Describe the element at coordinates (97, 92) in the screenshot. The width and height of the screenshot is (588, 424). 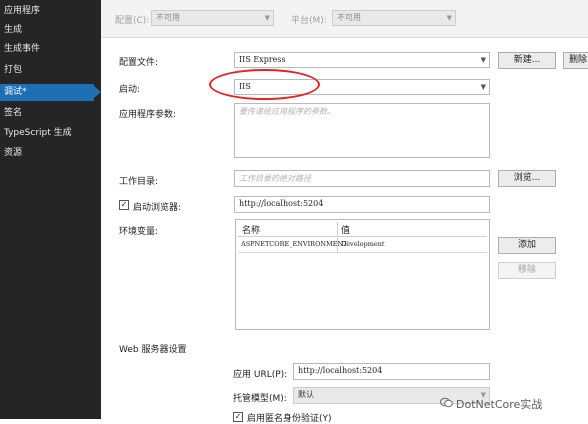
I see `active-indicator-arrow-icon` at that location.